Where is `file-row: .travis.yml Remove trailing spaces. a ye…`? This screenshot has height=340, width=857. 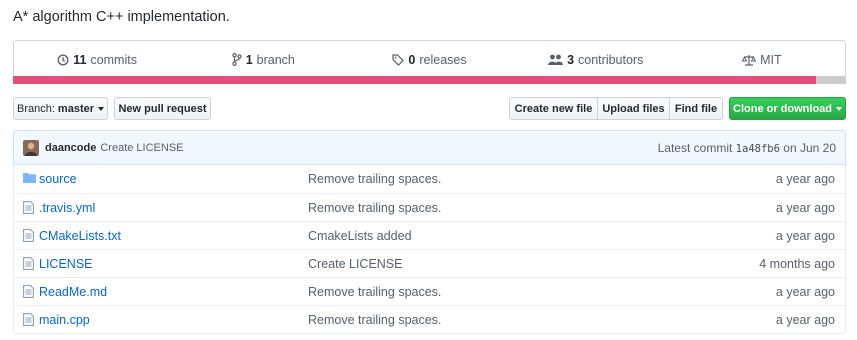 file-row: .travis.yml Remove trailing spaces. a ye… is located at coordinates (429, 207).